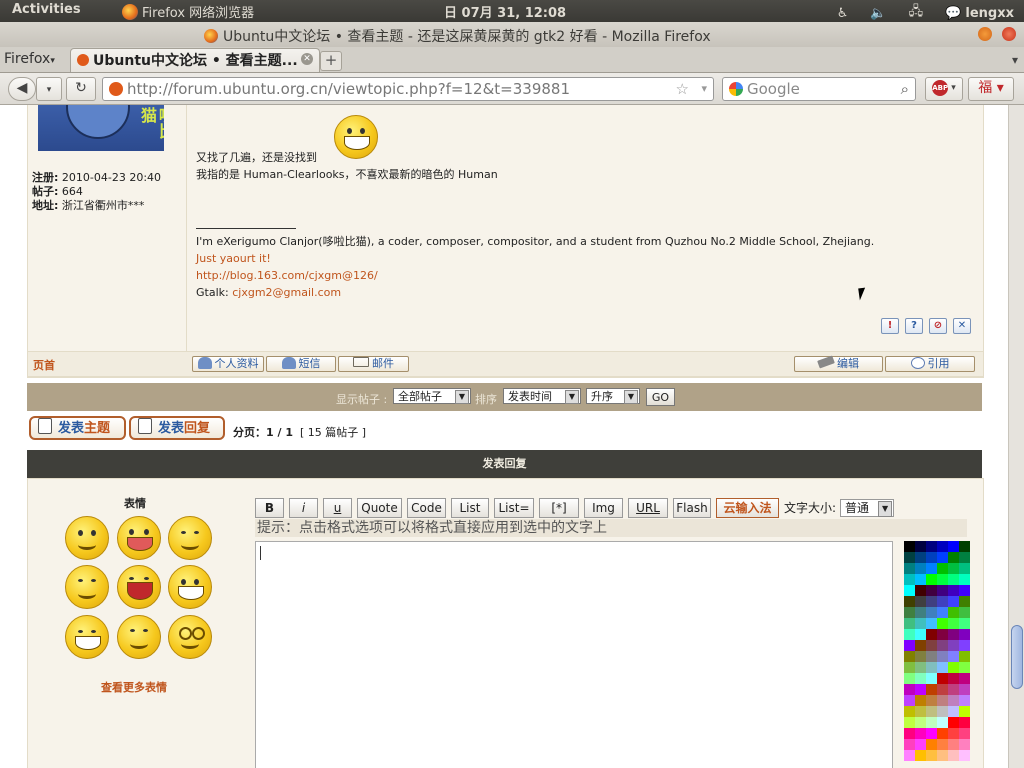 The image size is (1024, 768). I want to click on list-item-button: [*], so click(559, 508).